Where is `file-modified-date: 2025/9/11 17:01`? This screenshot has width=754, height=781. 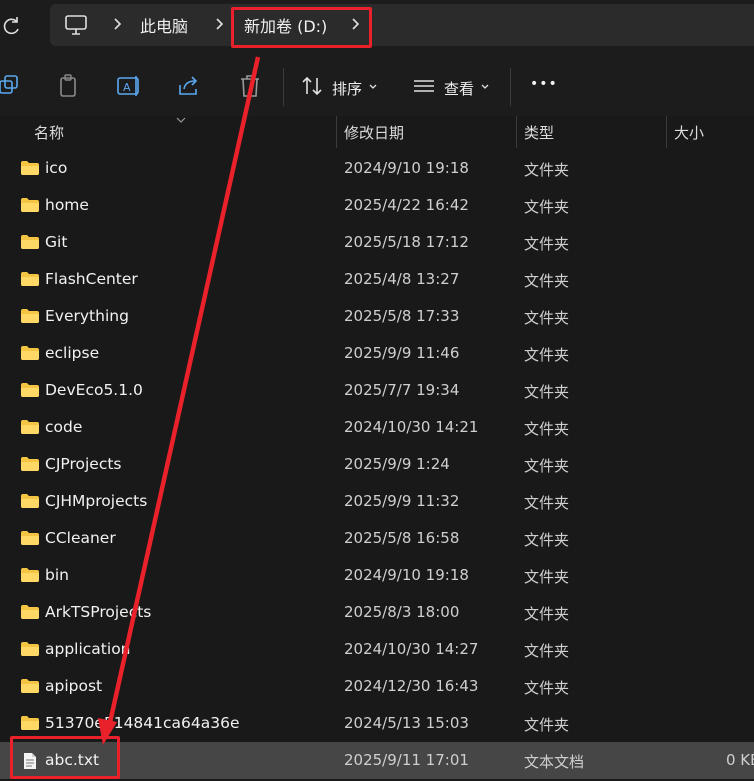 file-modified-date: 2025/9/11 17:01 is located at coordinates (406, 760).